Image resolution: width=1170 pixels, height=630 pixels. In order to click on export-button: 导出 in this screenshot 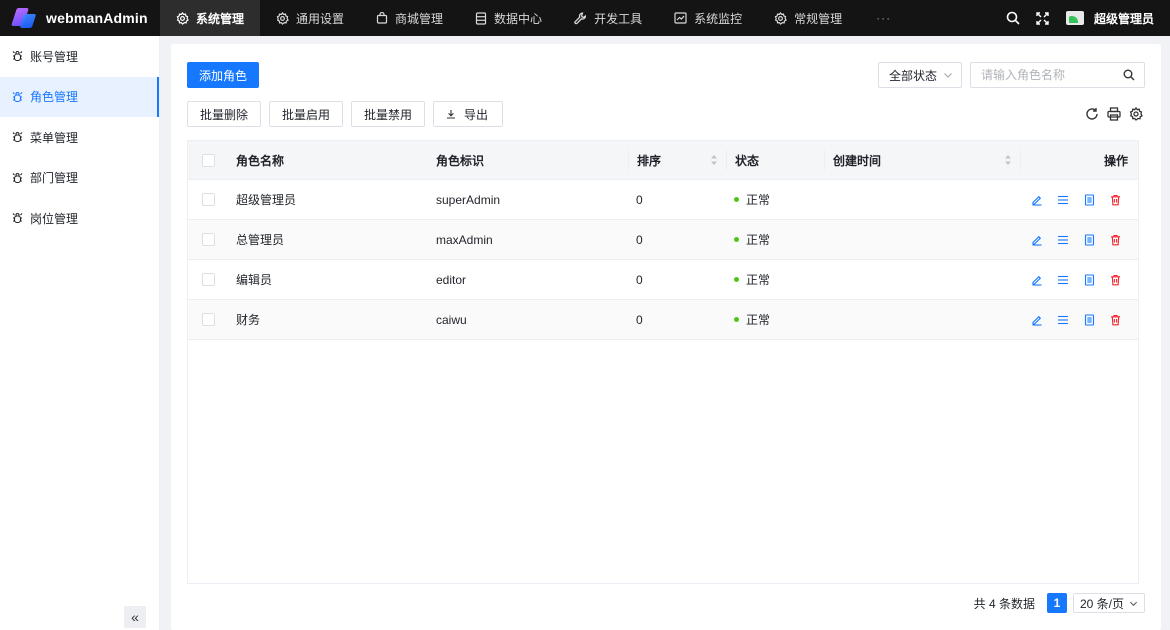, I will do `click(468, 114)`.